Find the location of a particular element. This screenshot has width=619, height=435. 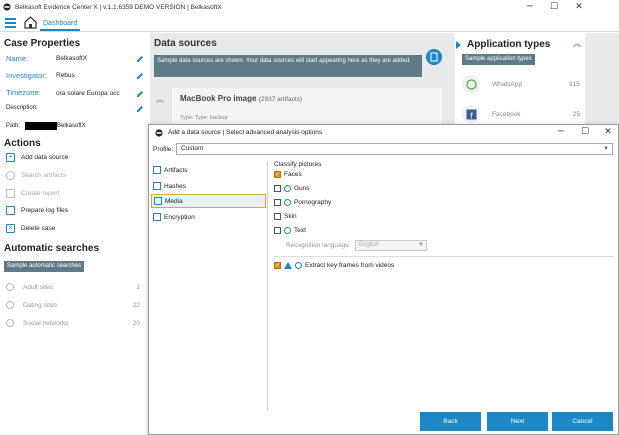

add-data-source-button is located at coordinates (434, 57).